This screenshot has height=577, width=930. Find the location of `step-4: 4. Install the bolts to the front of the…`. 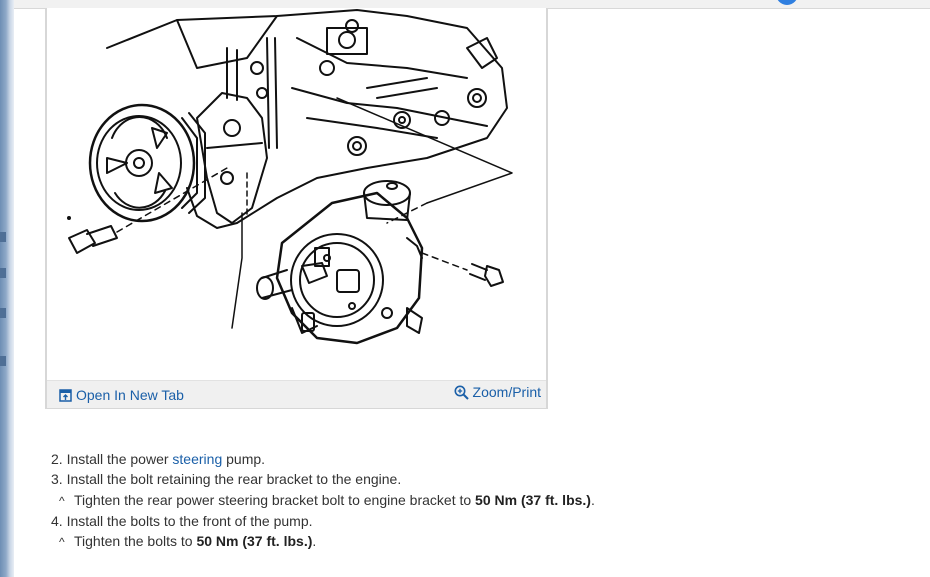

step-4: 4. Install the bolts to the front of the… is located at coordinates (481, 521).